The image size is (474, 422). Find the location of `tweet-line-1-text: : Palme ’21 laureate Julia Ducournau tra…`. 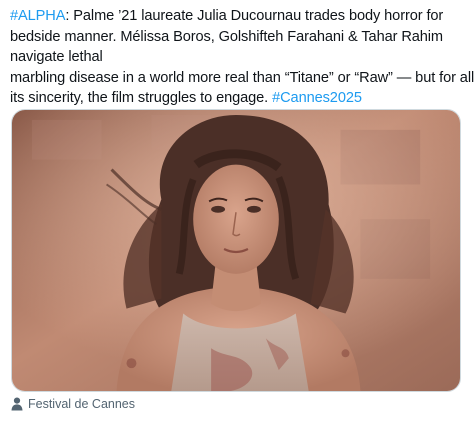

tweet-line-1-text: : Palme ’21 laureate Julia Ducournau tra… is located at coordinates (254, 16).